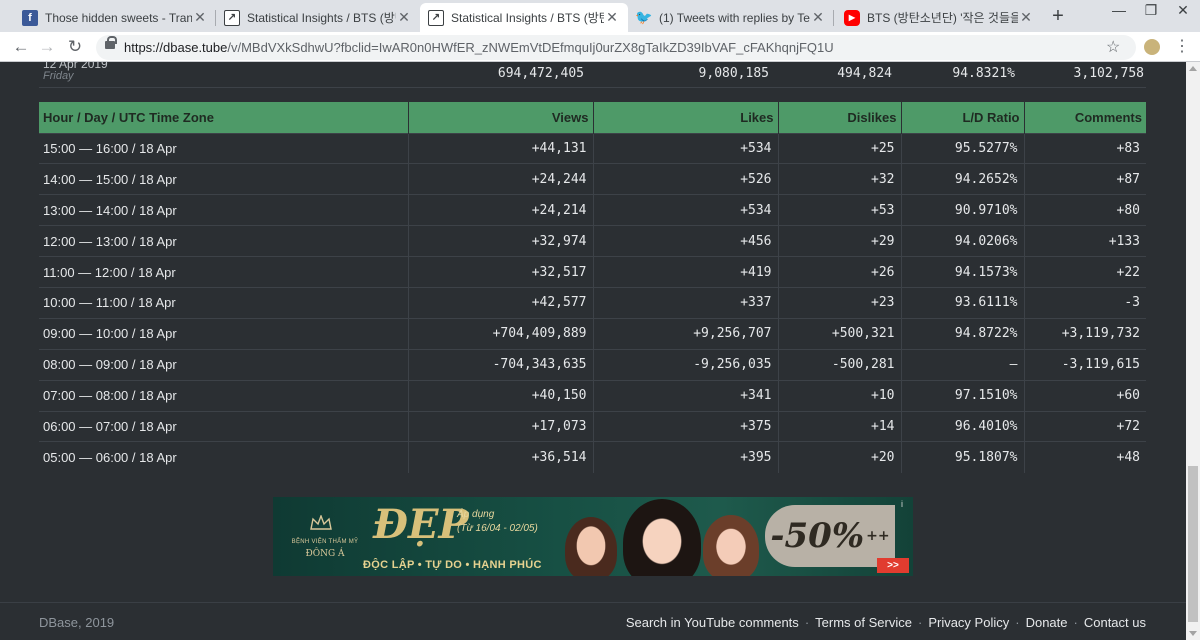 Image resolution: width=1200 pixels, height=640 pixels. I want to click on header-hour: Hour / Day / UTC Time Zone, so click(224, 117).